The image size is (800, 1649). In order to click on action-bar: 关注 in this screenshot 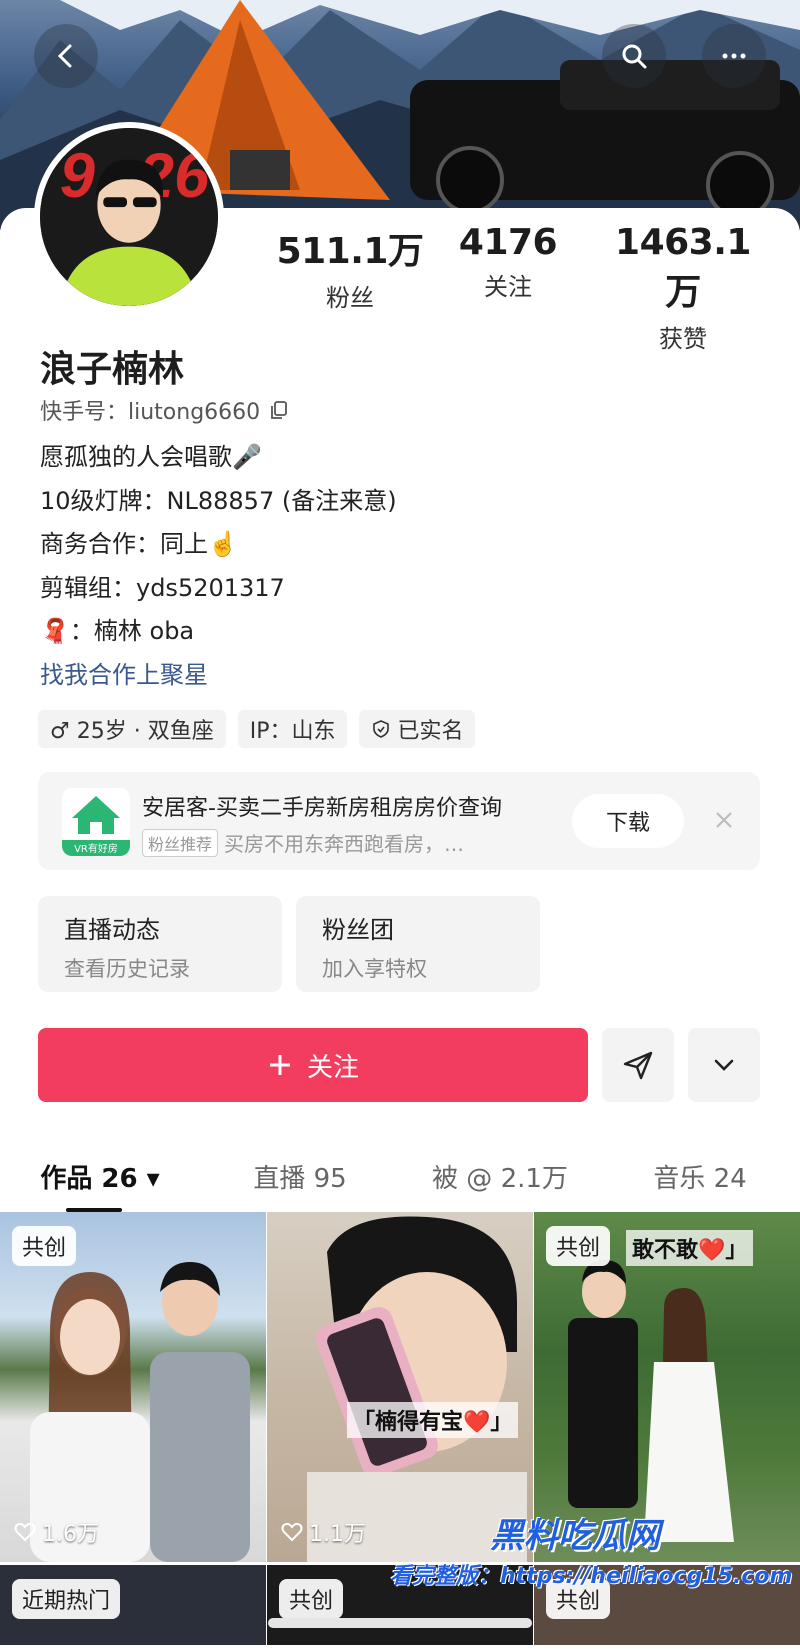, I will do `click(399, 1065)`.